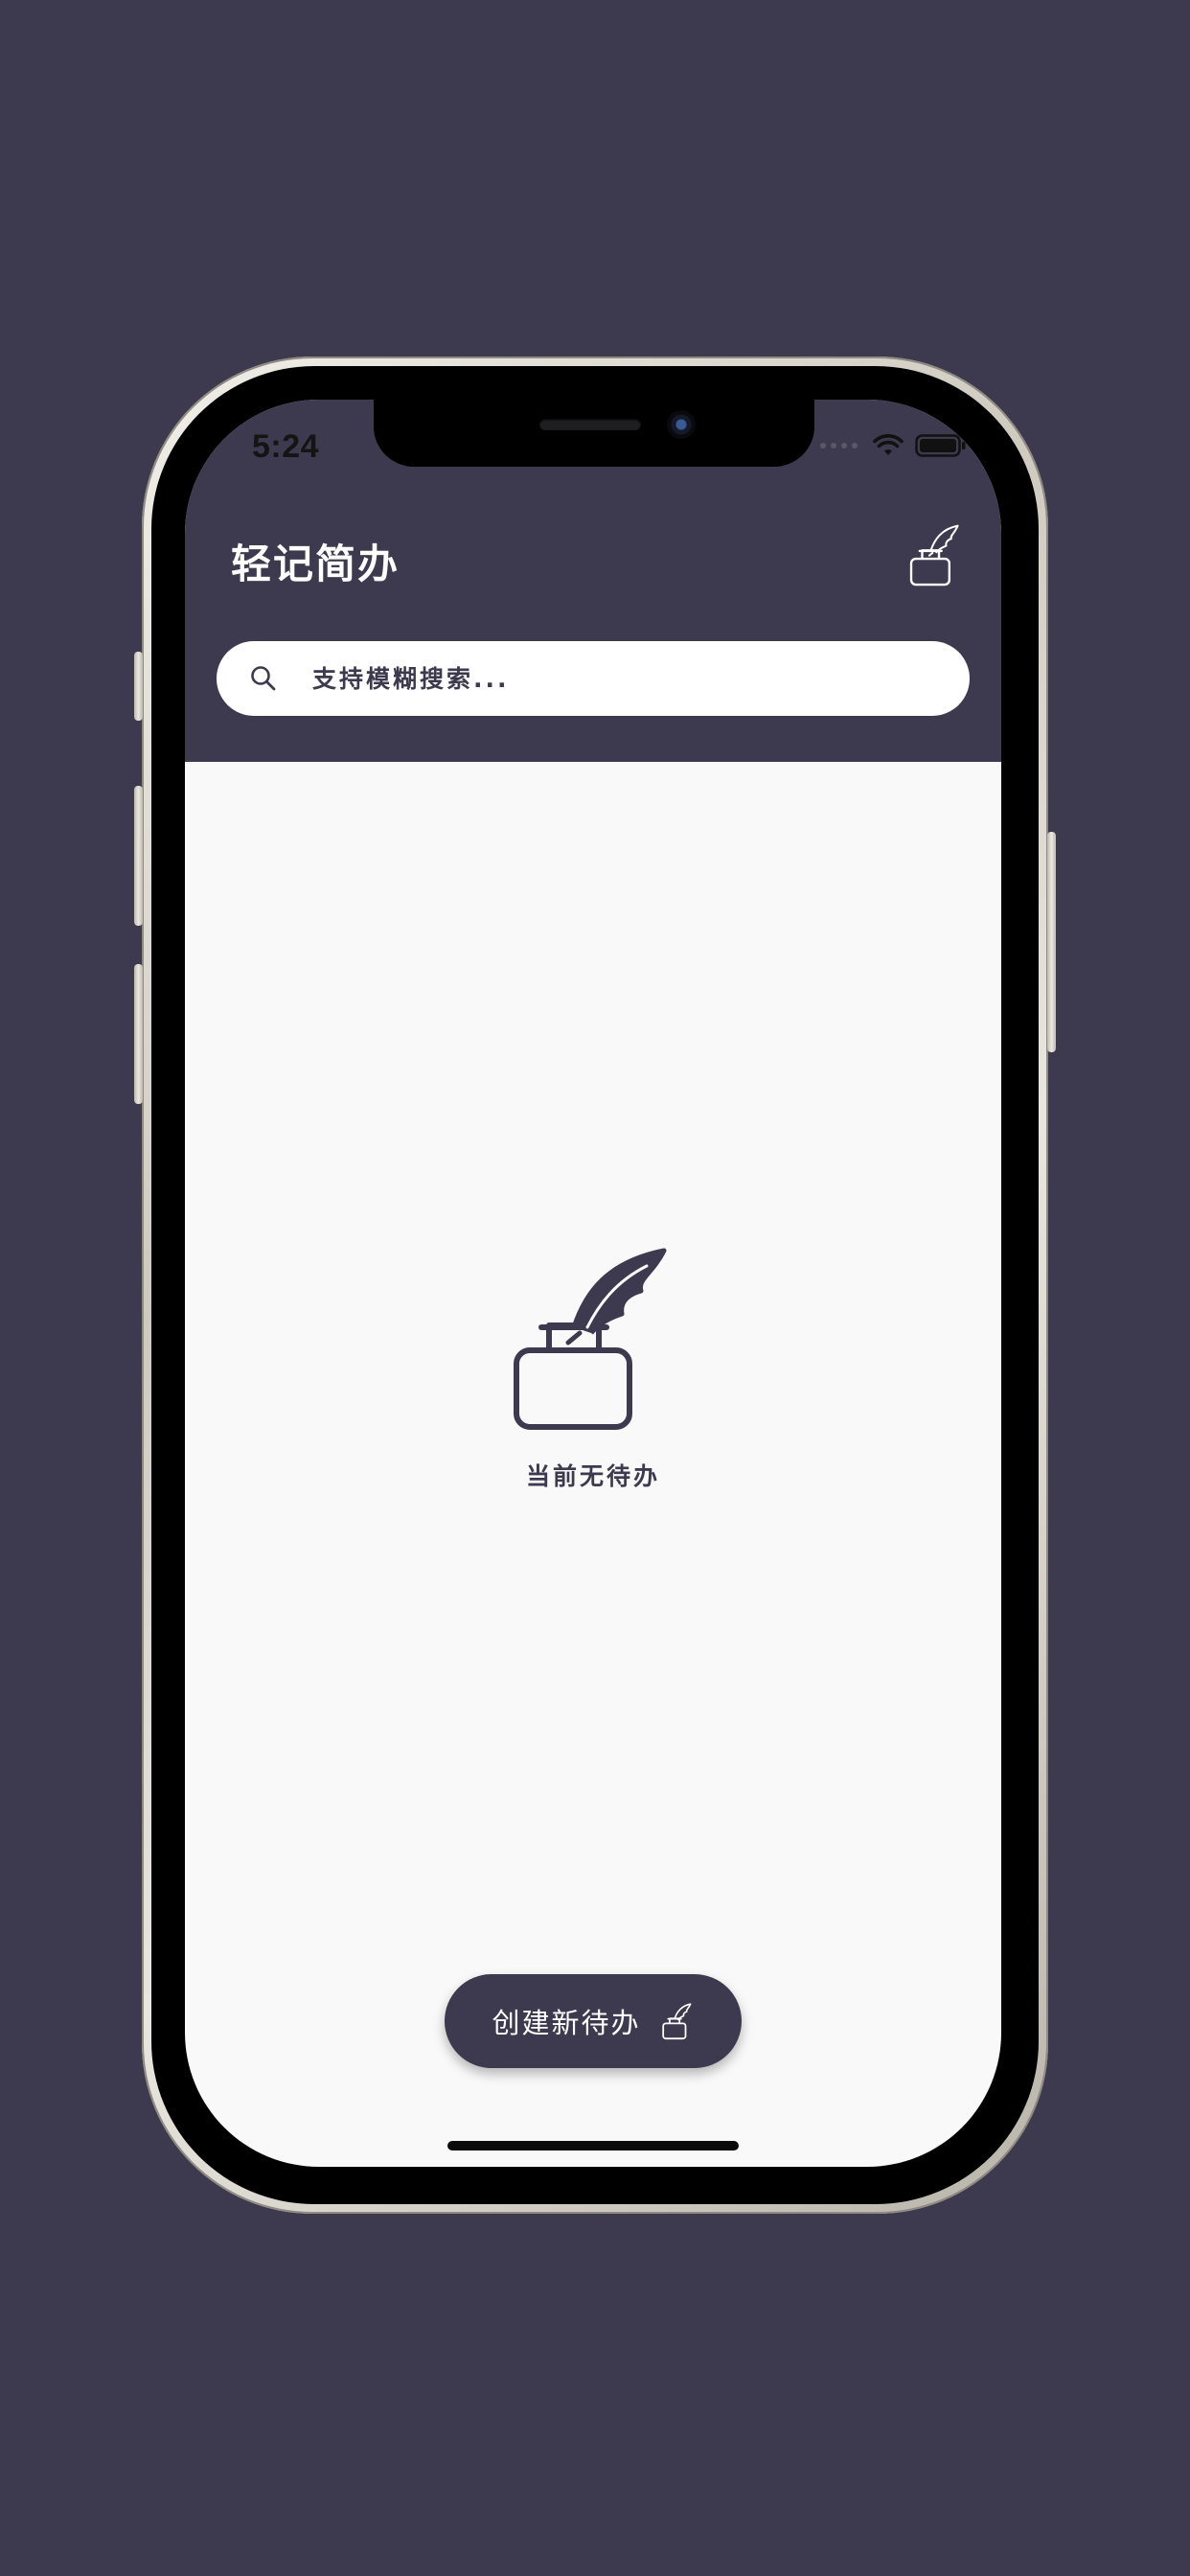  I want to click on search-bar, so click(593, 678).